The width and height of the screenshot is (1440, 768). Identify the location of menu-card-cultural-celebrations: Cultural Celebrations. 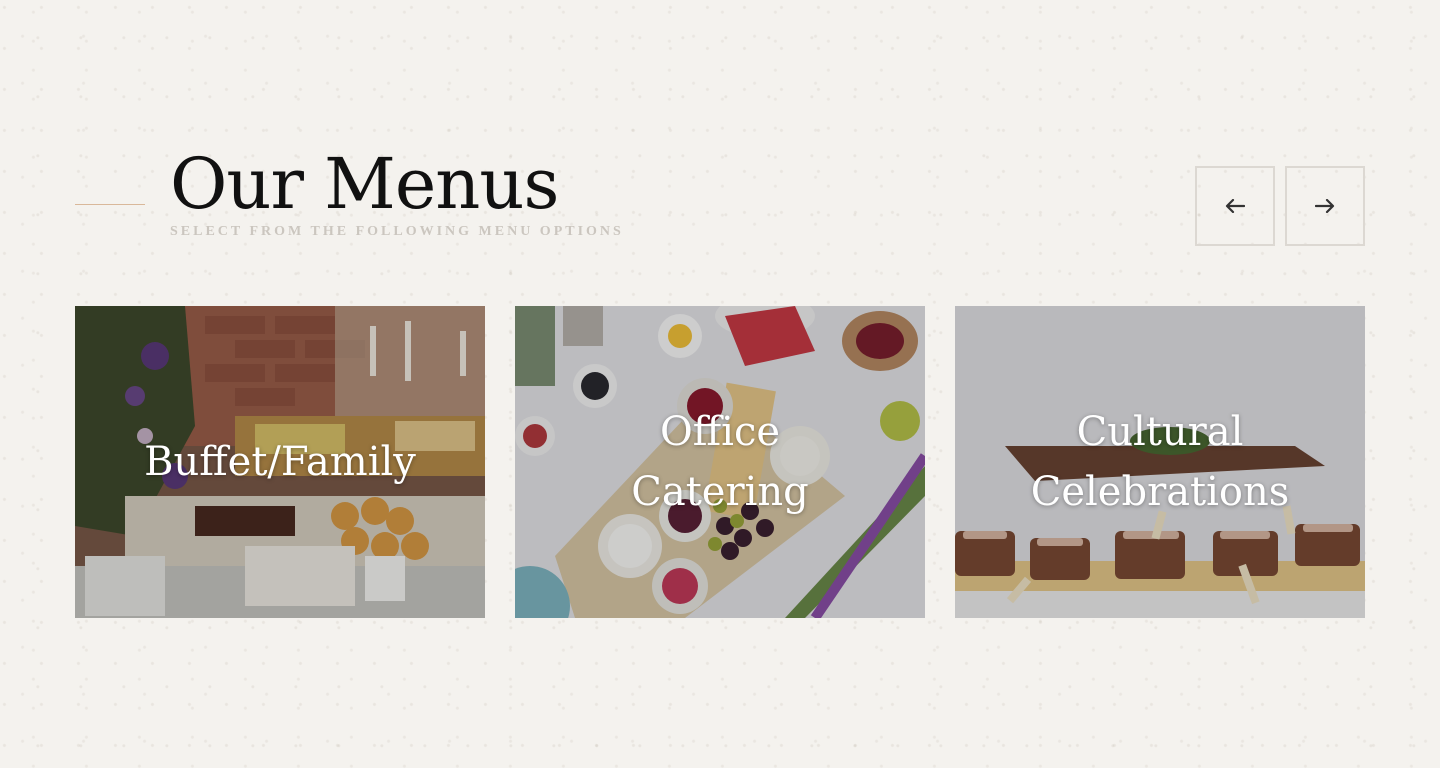
(1160, 462).